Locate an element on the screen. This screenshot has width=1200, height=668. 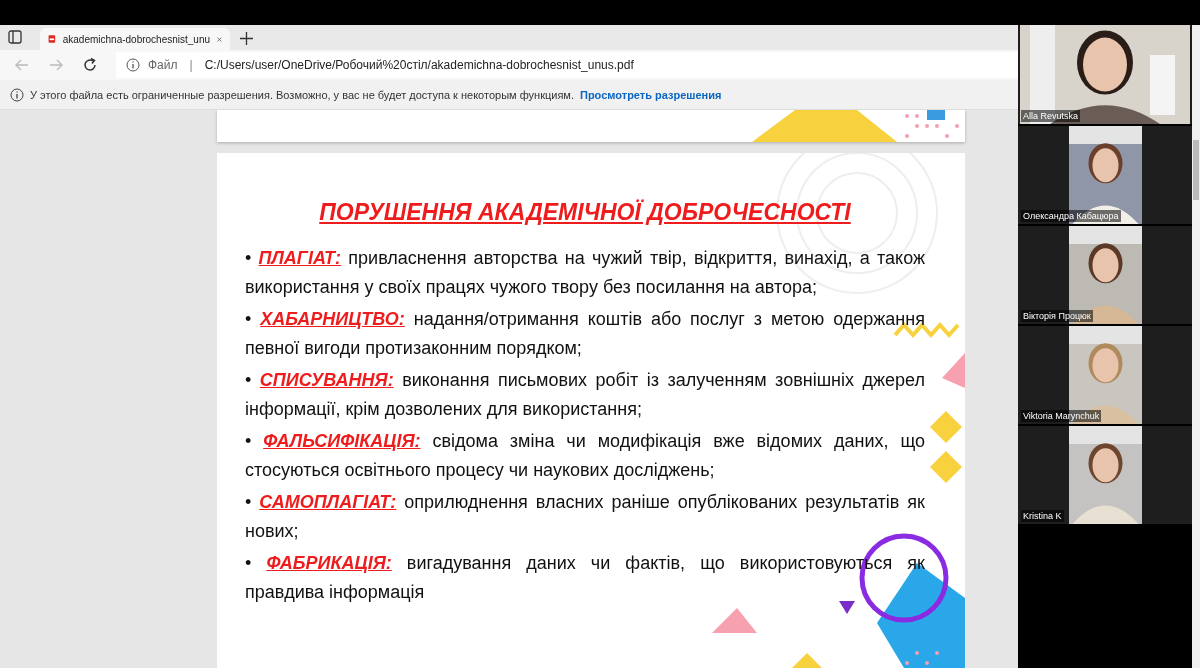
address-field: Файл | C:/Users/user/OneDrive/Робочий%20стіл/akademichna-dobrochesnist_unus.pdf is located at coordinates (567, 65).